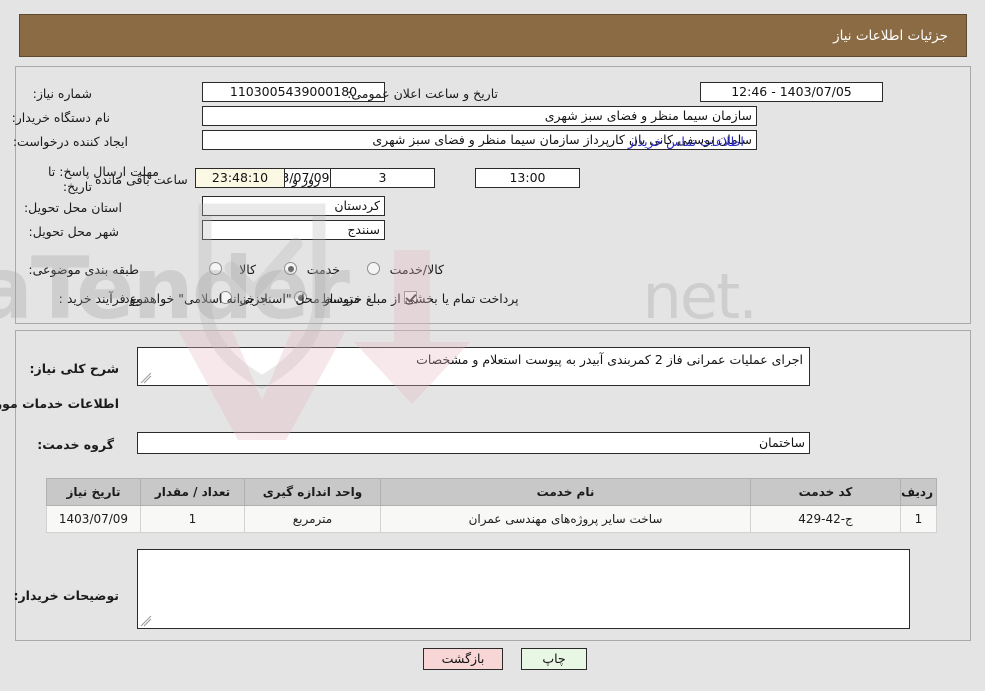 The image size is (985, 691). What do you see at coordinates (73, 231) in the screenshot?
I see `city-label: شهر محل تحویل:` at bounding box center [73, 231].